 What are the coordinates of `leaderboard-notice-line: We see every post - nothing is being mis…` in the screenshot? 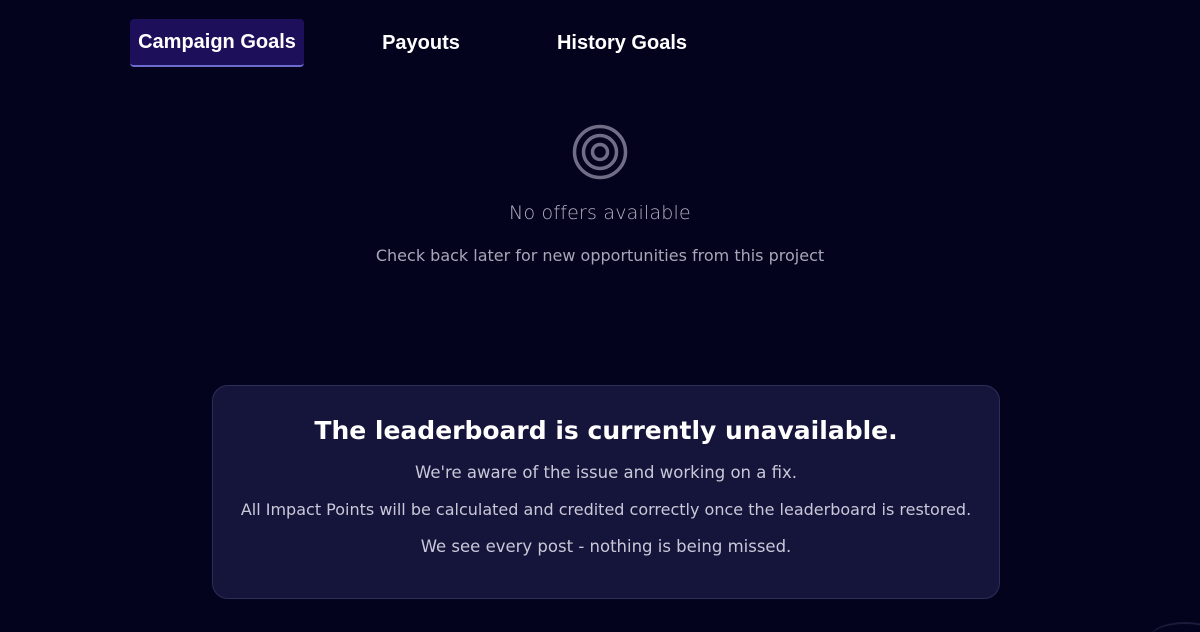 It's located at (606, 546).